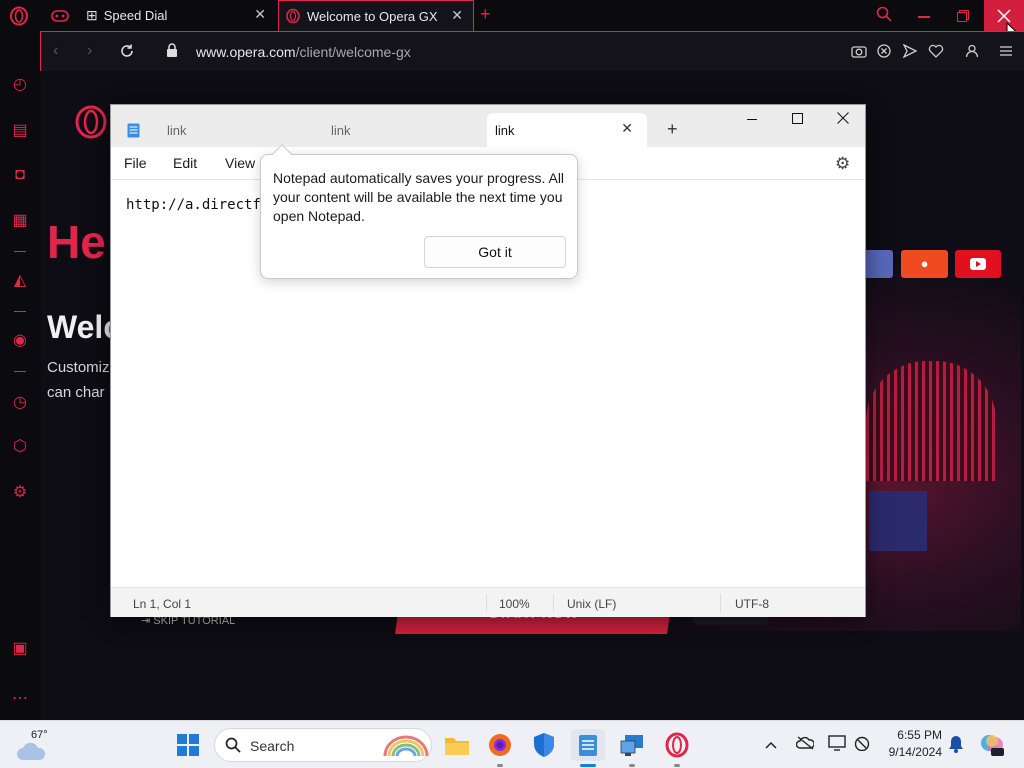  I want to click on remote-desktop-icon, so click(632, 748).